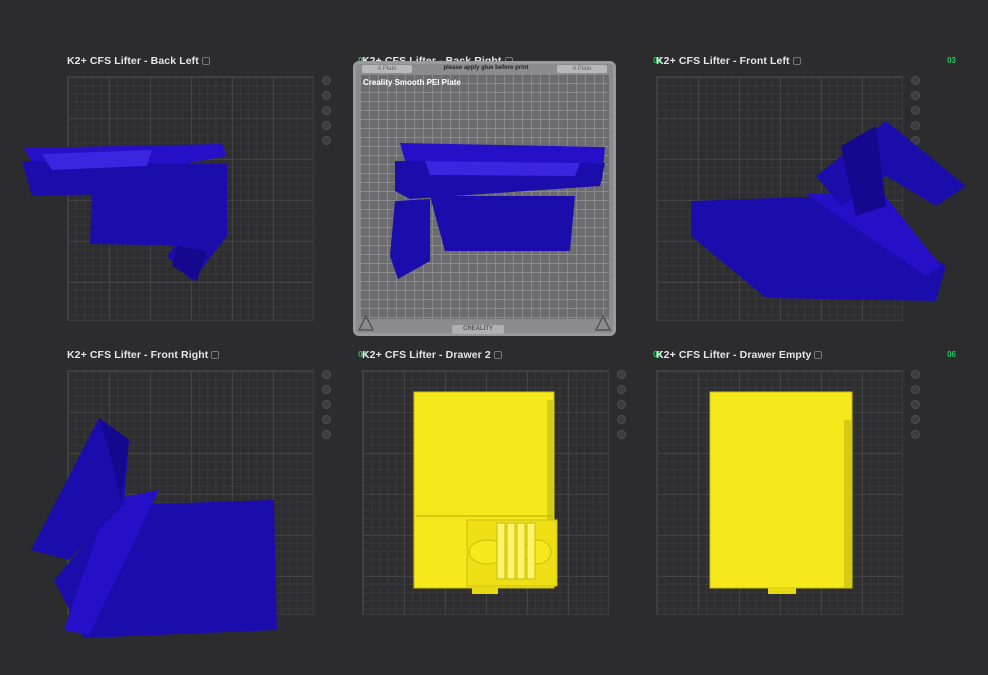 Image resolution: width=988 pixels, height=675 pixels. Describe the element at coordinates (138, 62) in the screenshot. I see `plate-title: K2+ CFS Lifter - Back Left` at that location.